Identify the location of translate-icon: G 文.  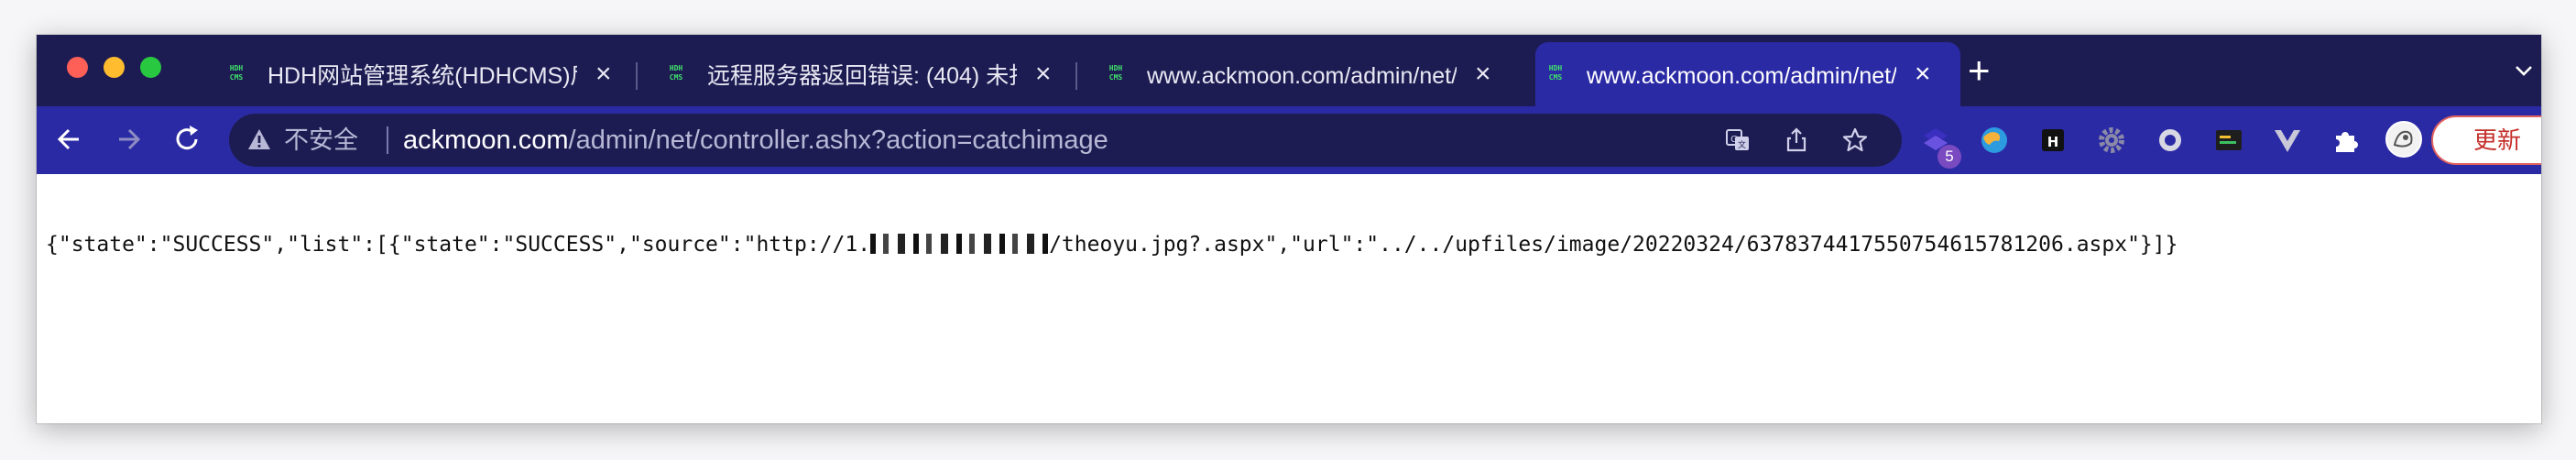
(1738, 140).